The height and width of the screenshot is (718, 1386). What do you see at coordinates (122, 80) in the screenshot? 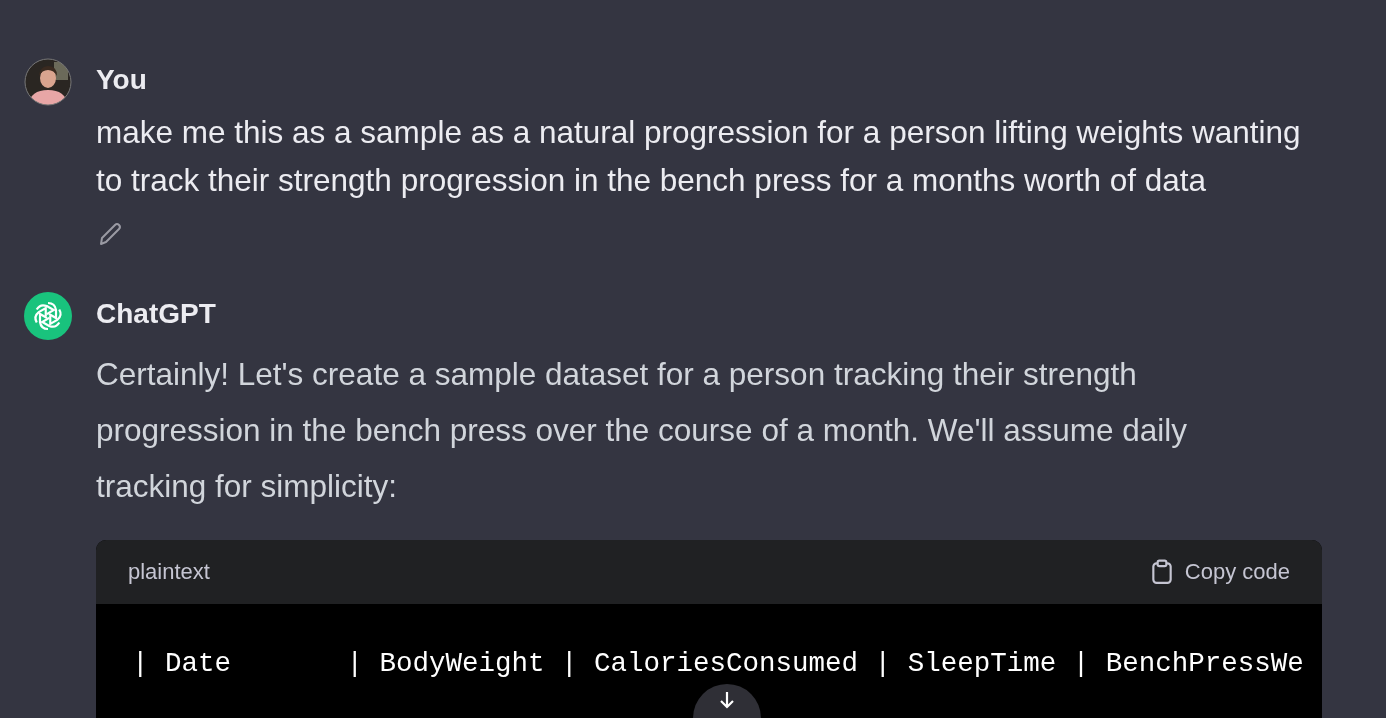
I see `author-name: You` at bounding box center [122, 80].